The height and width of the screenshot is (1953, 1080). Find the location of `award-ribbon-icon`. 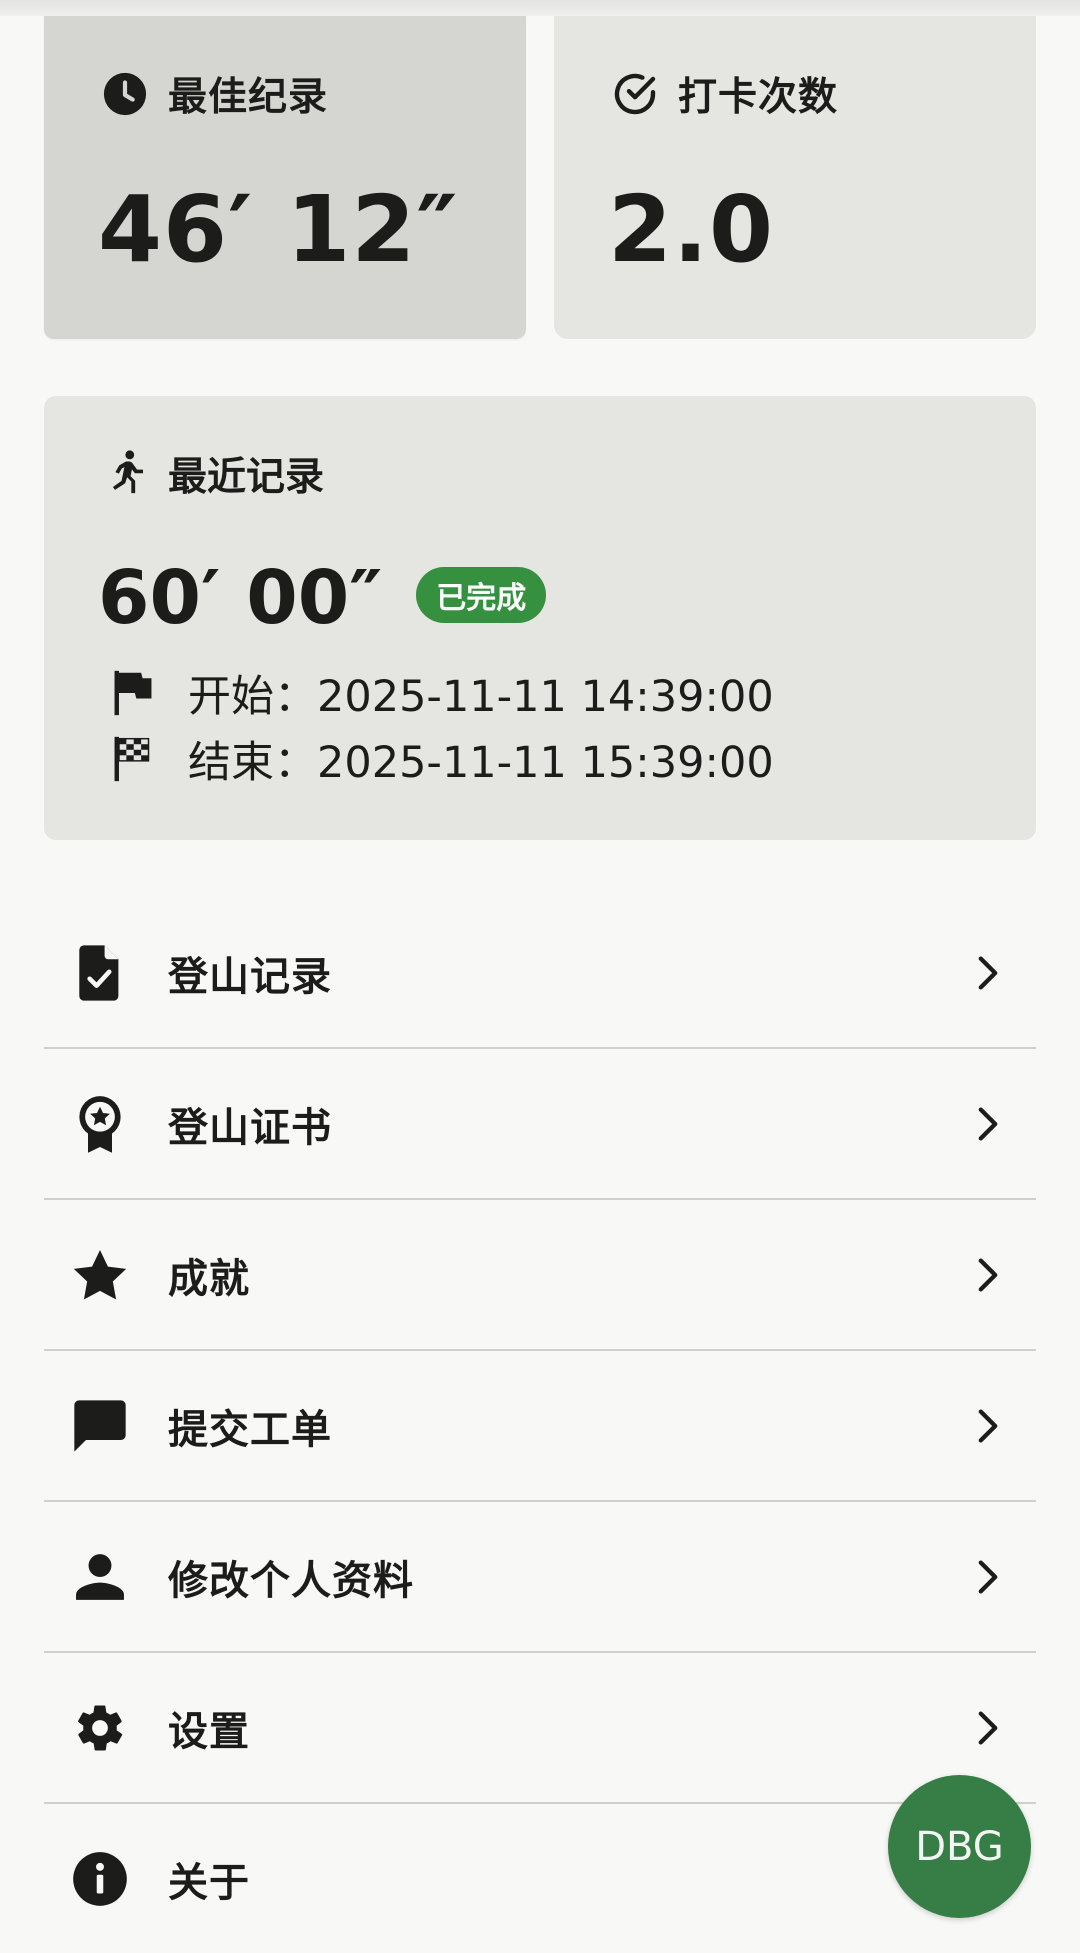

award-ribbon-icon is located at coordinates (100, 1124).